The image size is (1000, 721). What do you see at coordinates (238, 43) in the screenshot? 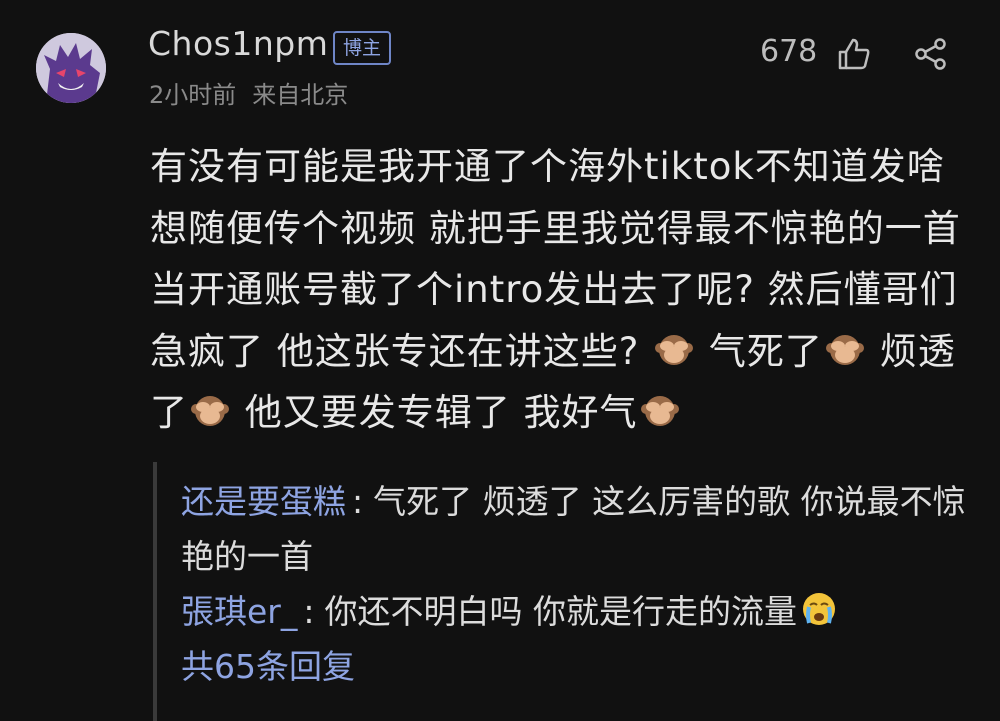
I see `username: Chos1npm` at bounding box center [238, 43].